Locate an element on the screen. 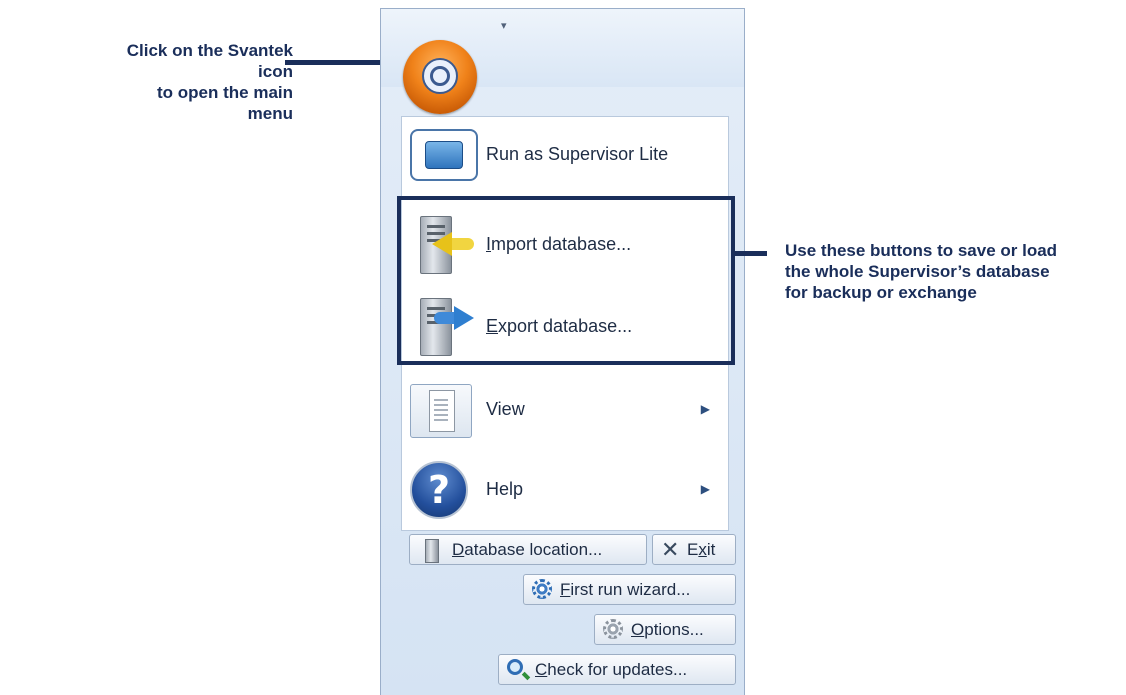 The width and height of the screenshot is (1126, 695). import-export-highlight-box is located at coordinates (566, 280).